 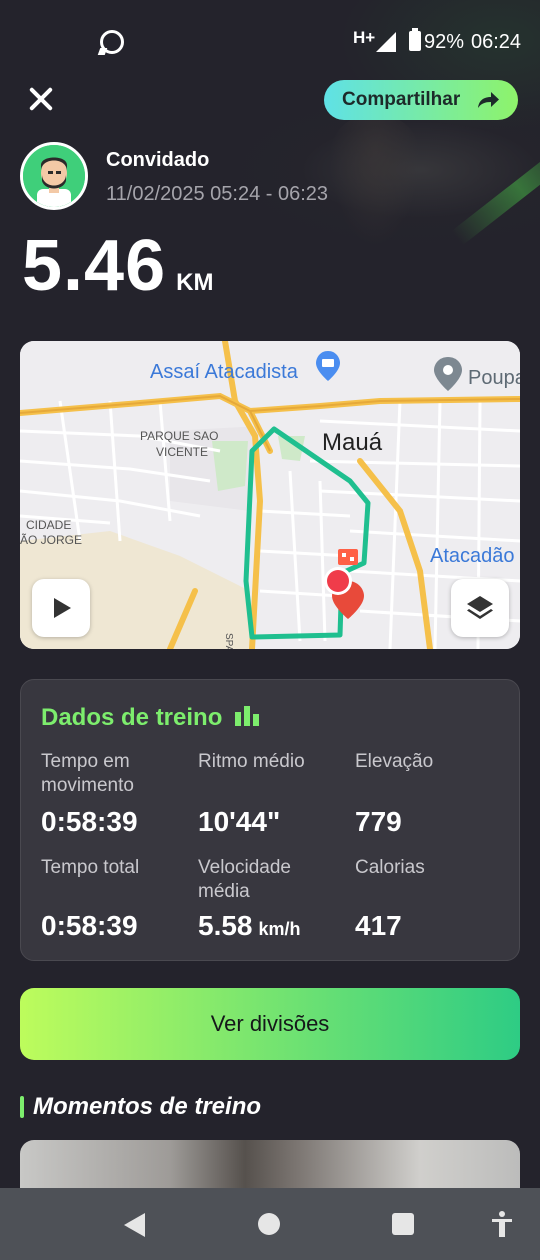 I want to click on play-icon, so click(x=62, y=608).